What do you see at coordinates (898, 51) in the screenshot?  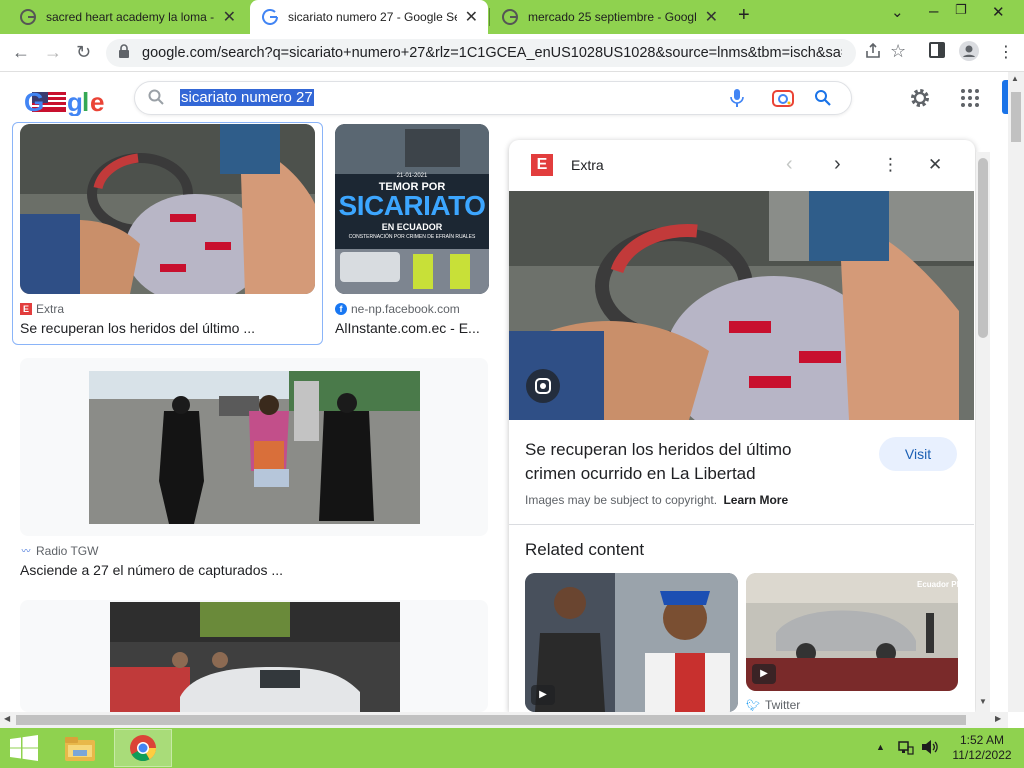 I see `bookmark-star-icon: ☆` at bounding box center [898, 51].